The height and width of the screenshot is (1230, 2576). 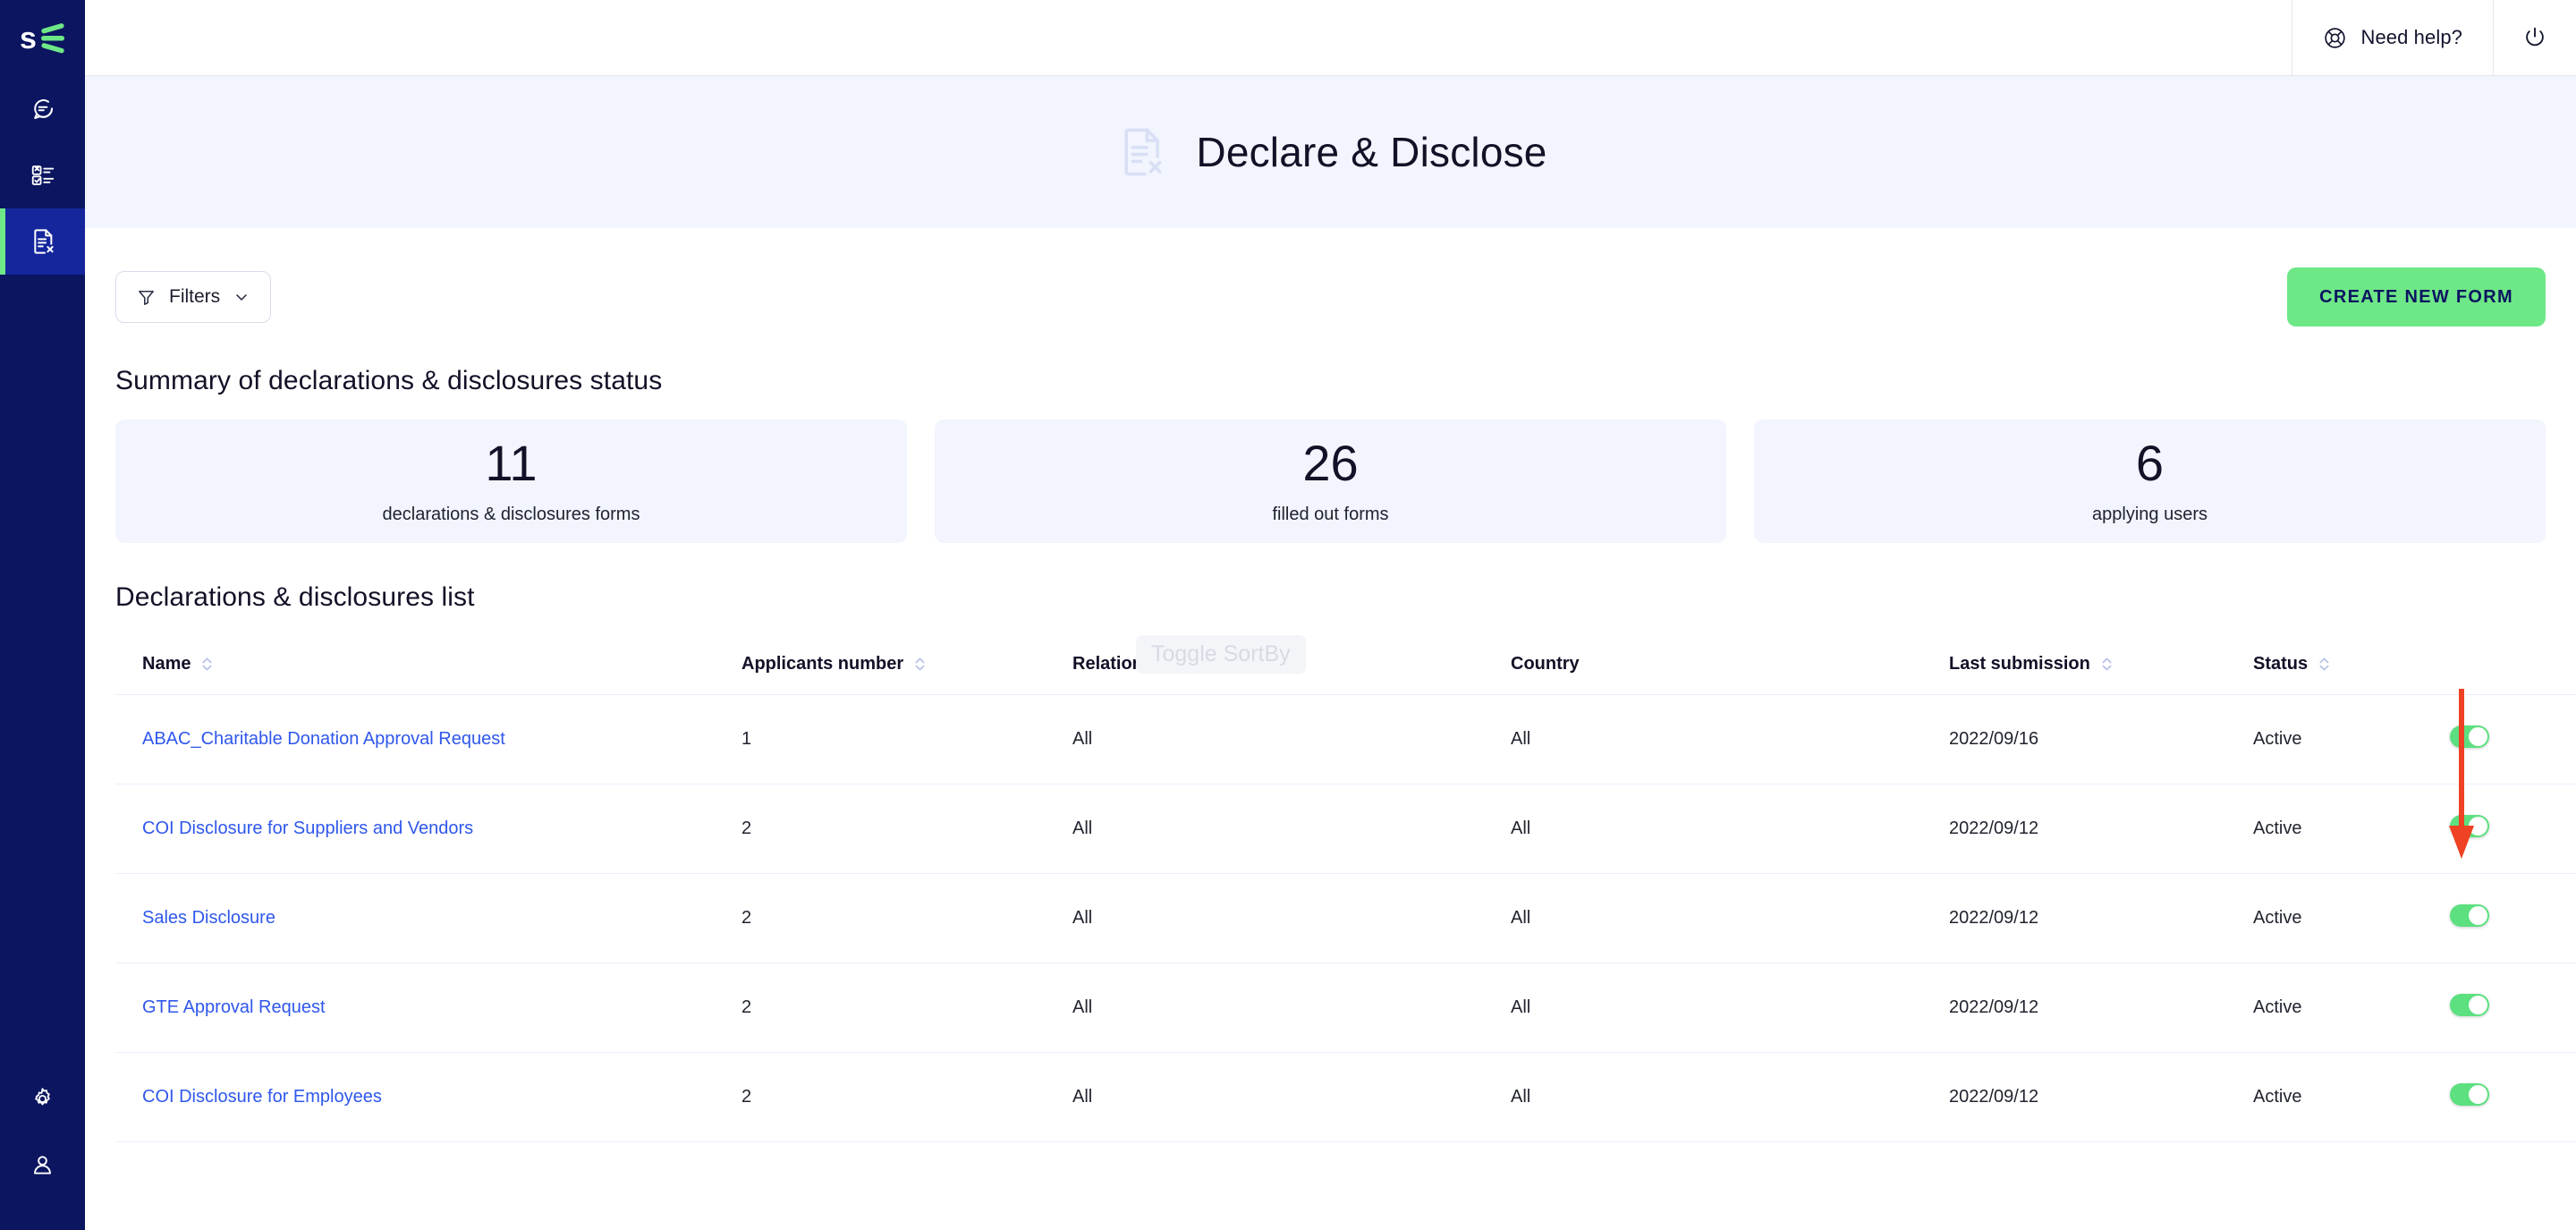 I want to click on cell-name: COI Disclosure for Suppliers and Vendors, so click(x=428, y=829).